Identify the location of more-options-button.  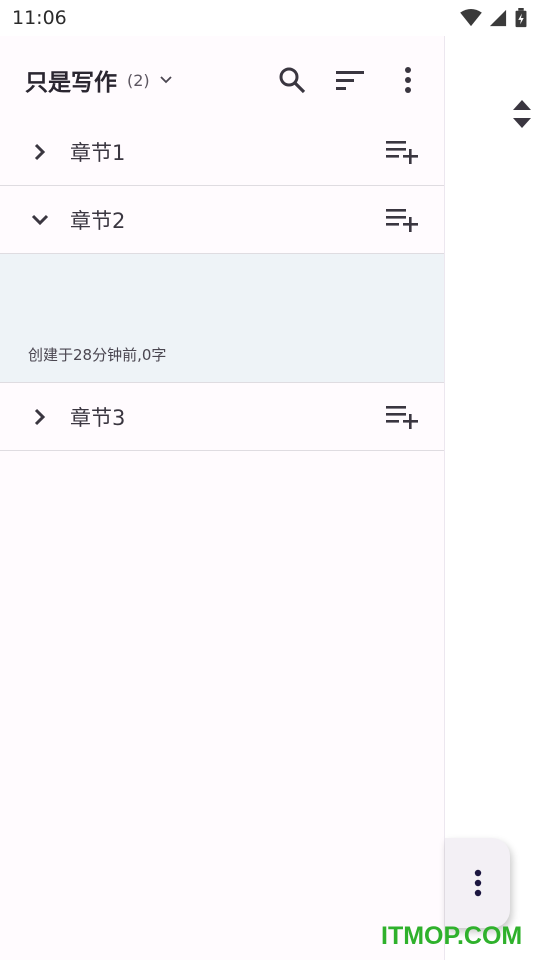
(408, 80).